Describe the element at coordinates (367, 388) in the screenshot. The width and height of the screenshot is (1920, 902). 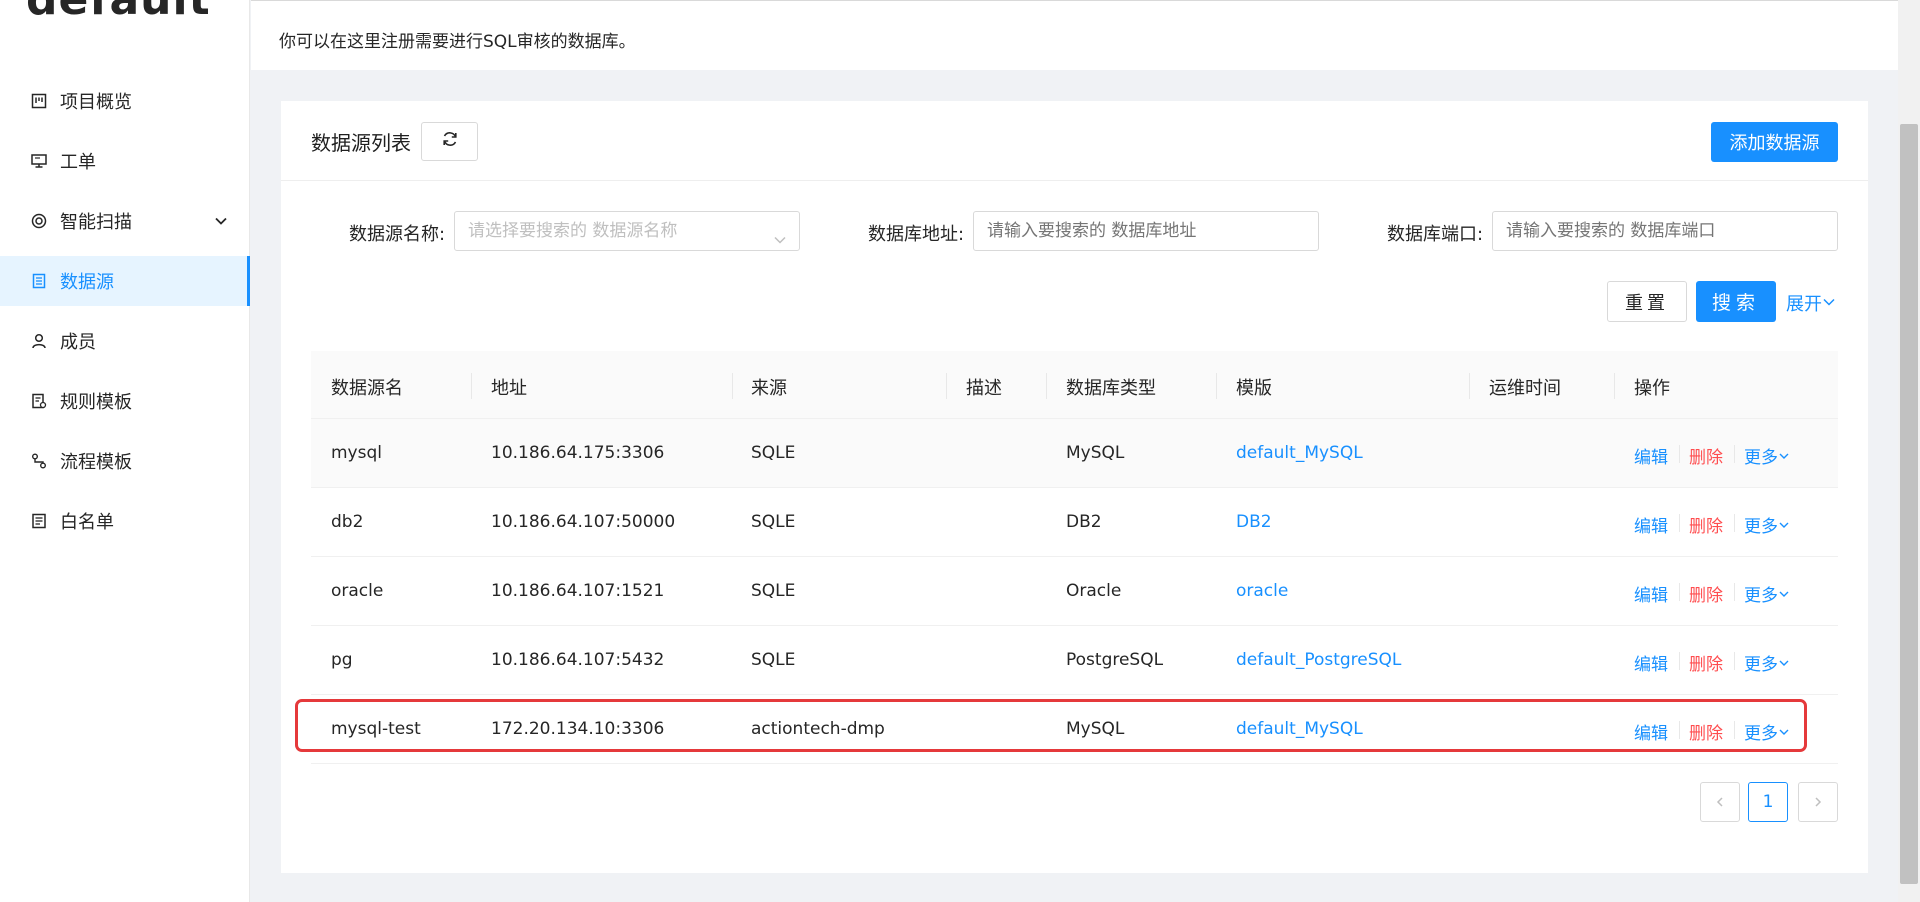
I see `column-header-name: 数据源名` at that location.